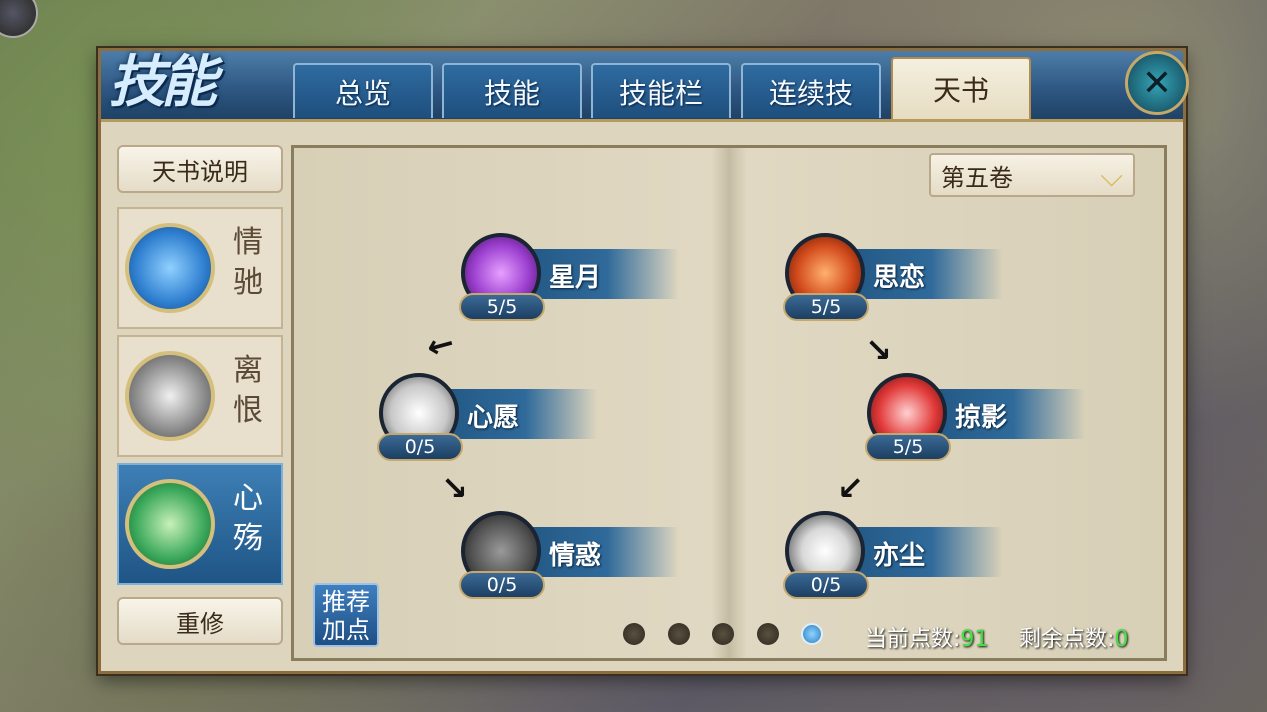  I want to click on school-xinshang: 心殇, so click(200, 524).